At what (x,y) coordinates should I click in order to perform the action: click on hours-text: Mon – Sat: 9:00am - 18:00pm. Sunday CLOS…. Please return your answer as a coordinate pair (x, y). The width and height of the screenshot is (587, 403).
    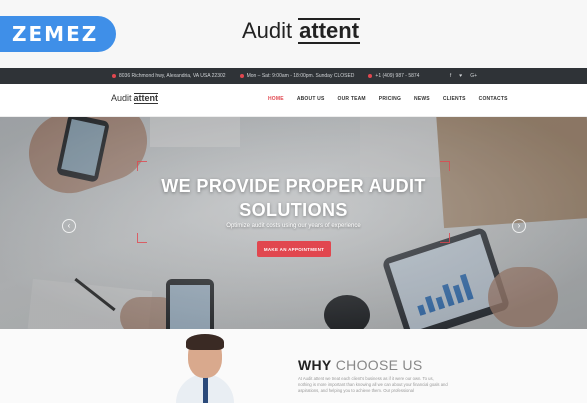
    Looking at the image, I should click on (300, 76).